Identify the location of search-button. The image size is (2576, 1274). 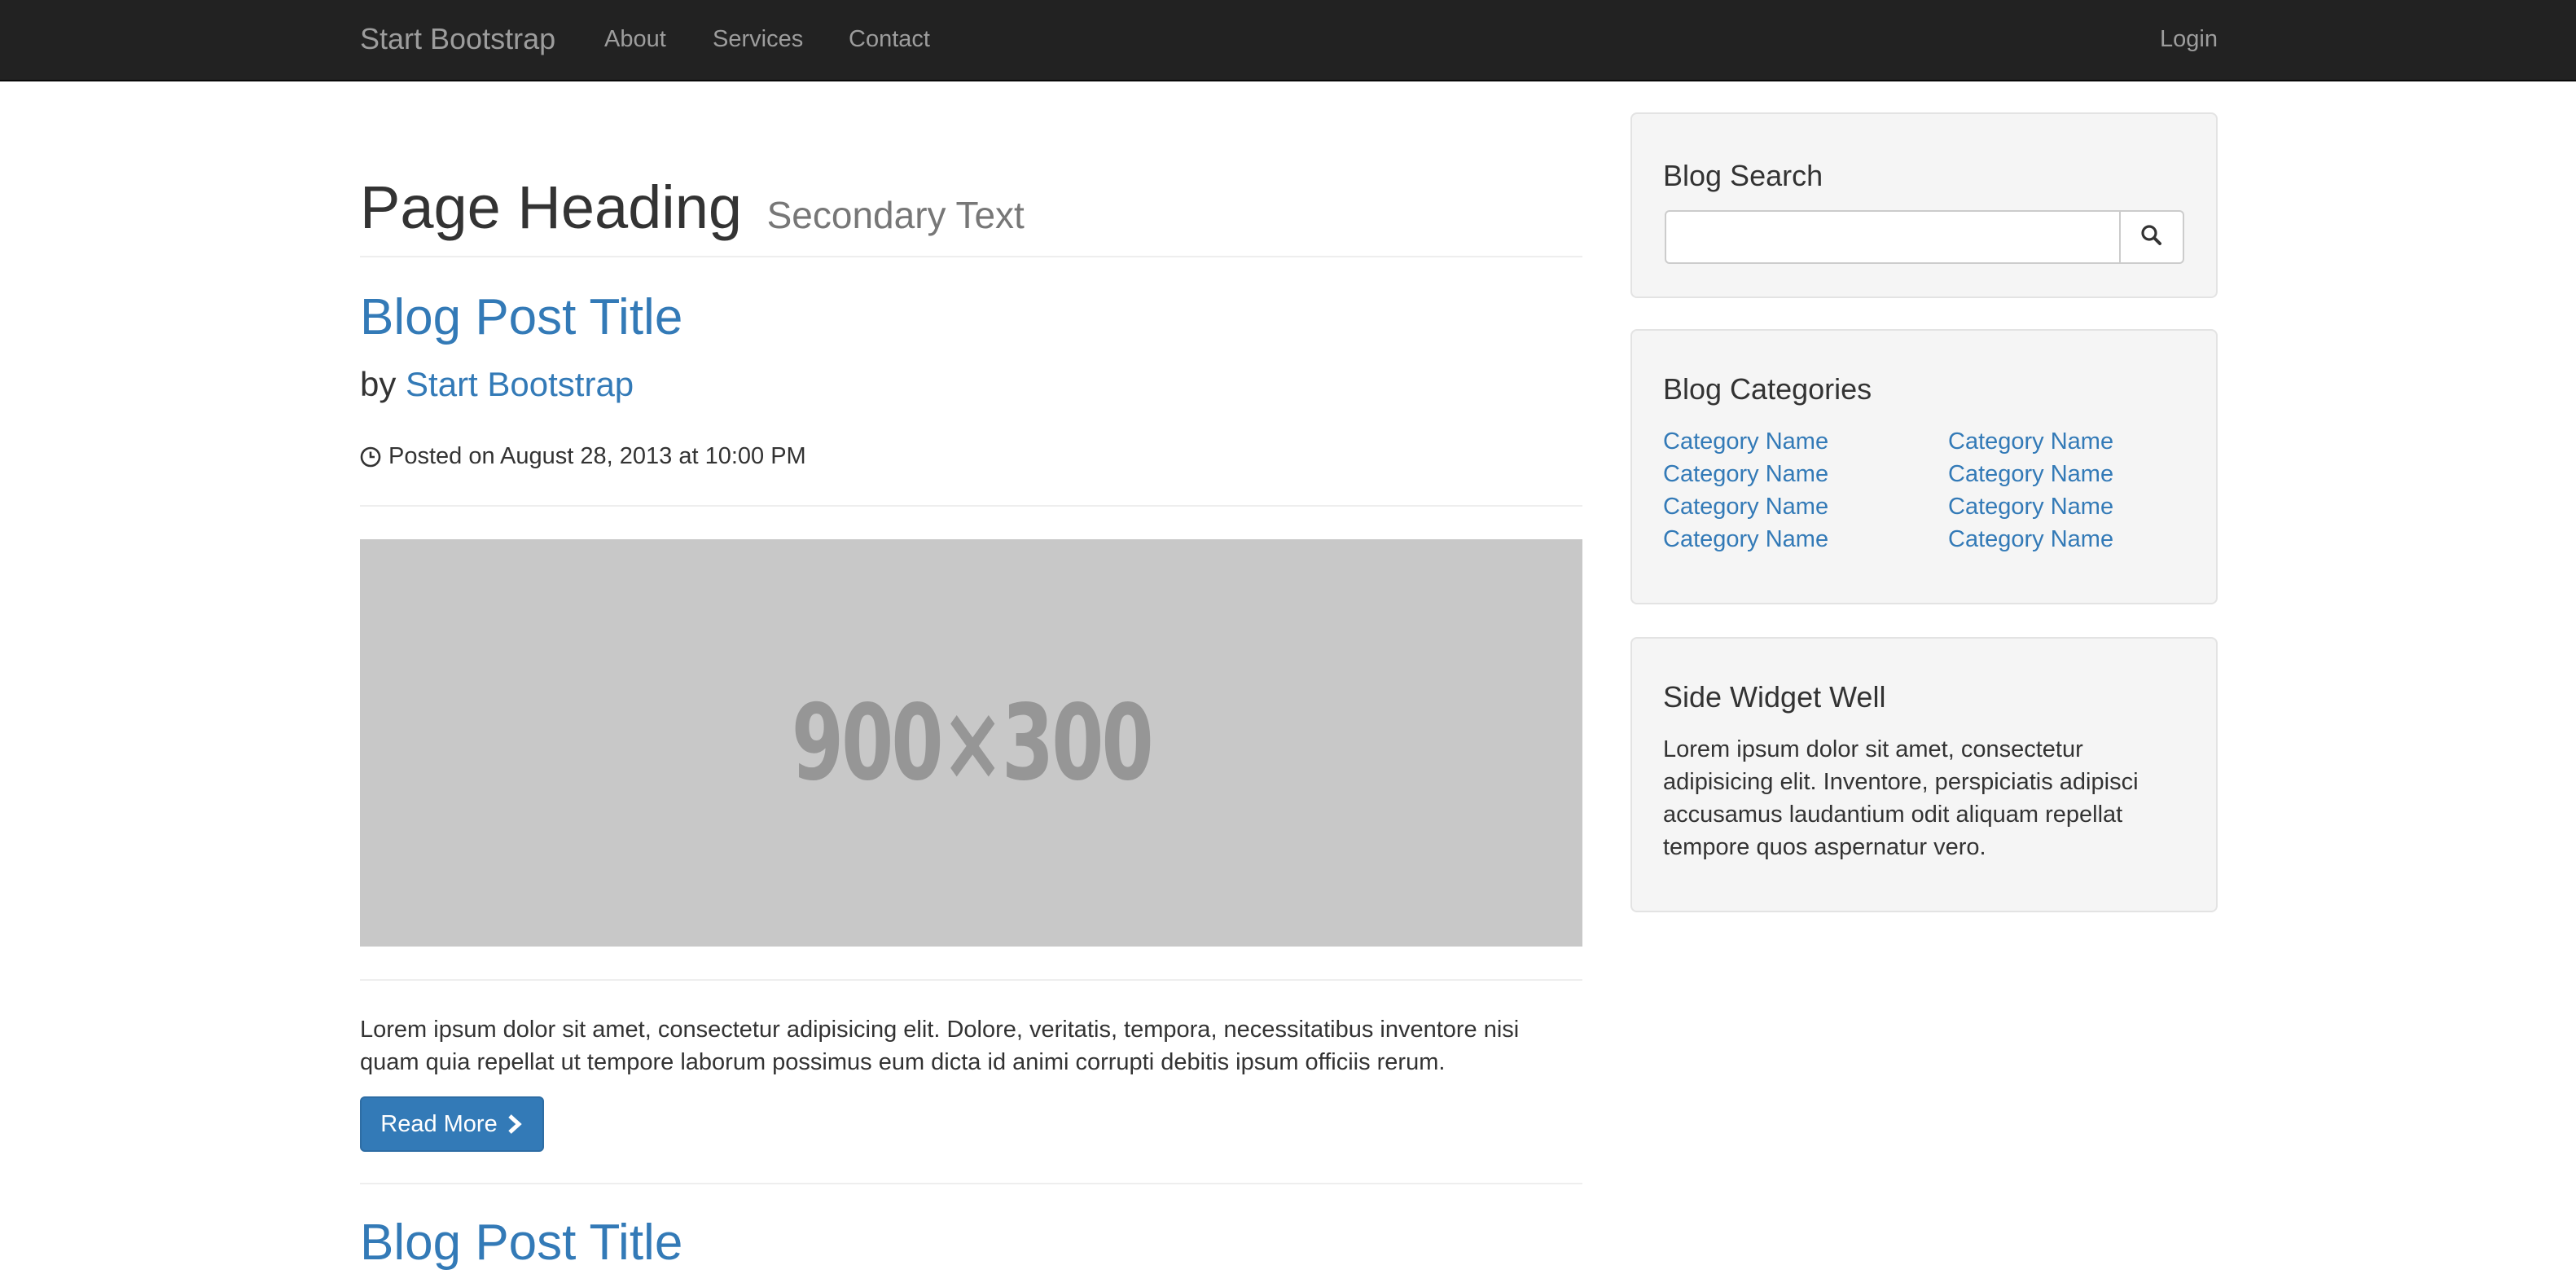
(2151, 237).